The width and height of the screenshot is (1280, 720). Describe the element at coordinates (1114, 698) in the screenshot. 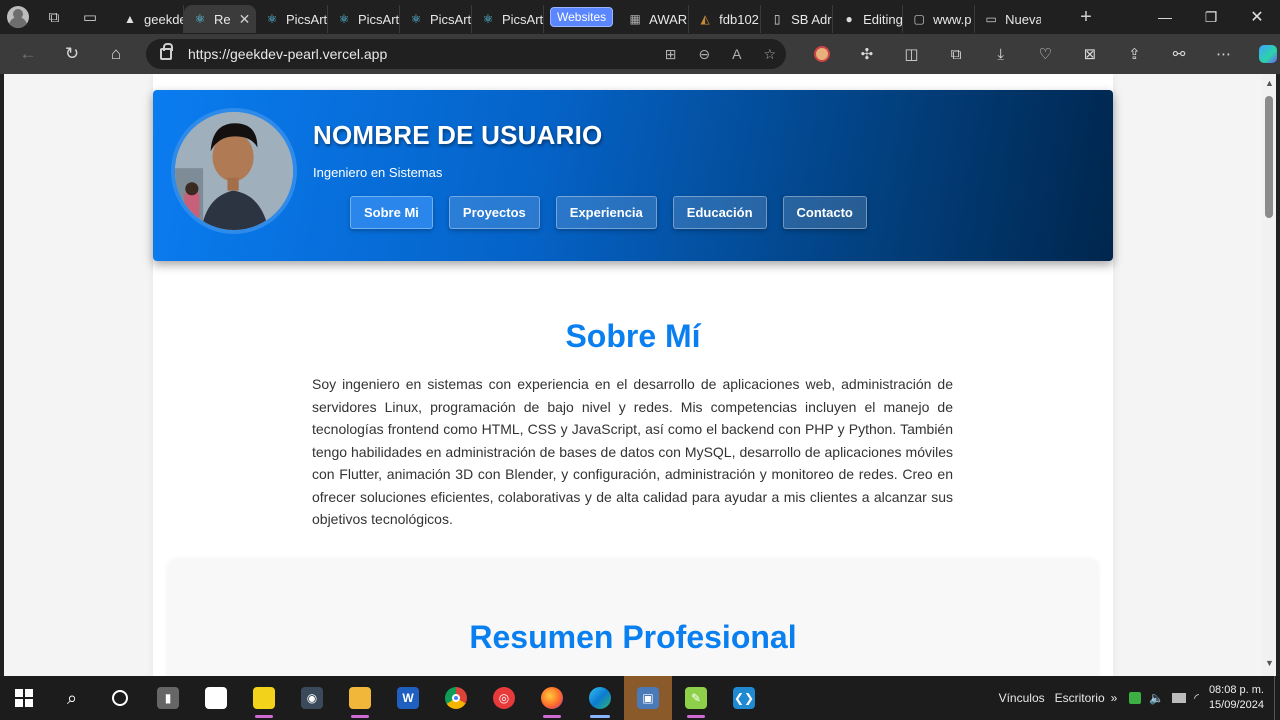

I see `toolbar-overflow-icon: »` at that location.